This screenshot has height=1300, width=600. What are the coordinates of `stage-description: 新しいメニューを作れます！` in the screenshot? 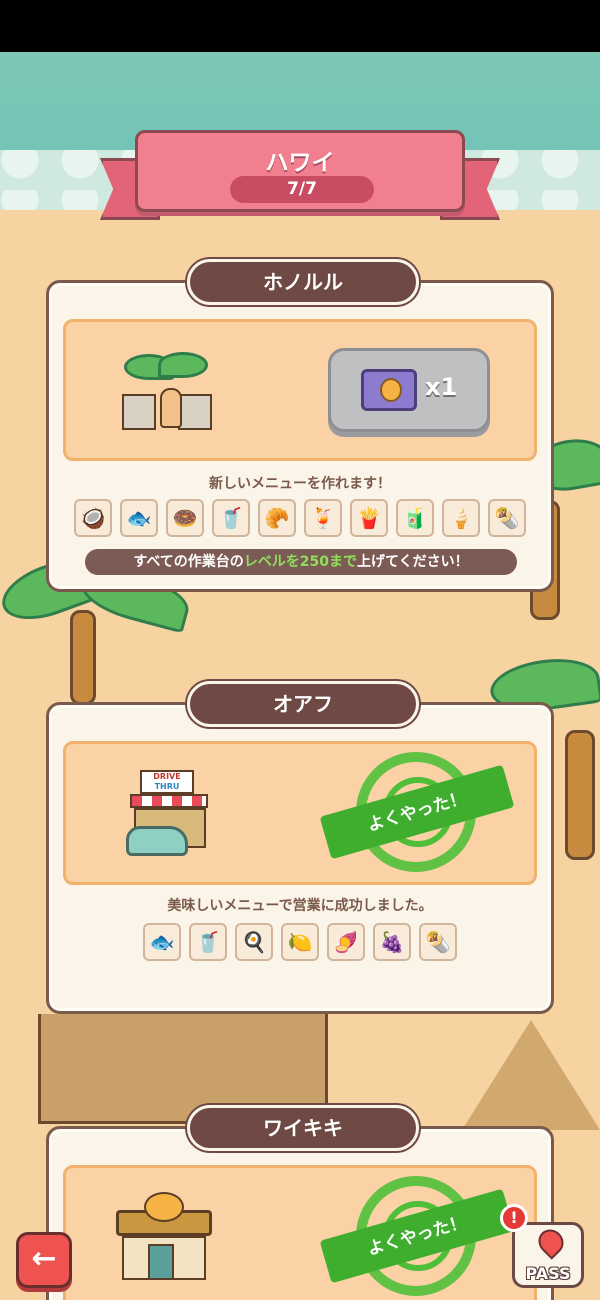 It's located at (300, 484).